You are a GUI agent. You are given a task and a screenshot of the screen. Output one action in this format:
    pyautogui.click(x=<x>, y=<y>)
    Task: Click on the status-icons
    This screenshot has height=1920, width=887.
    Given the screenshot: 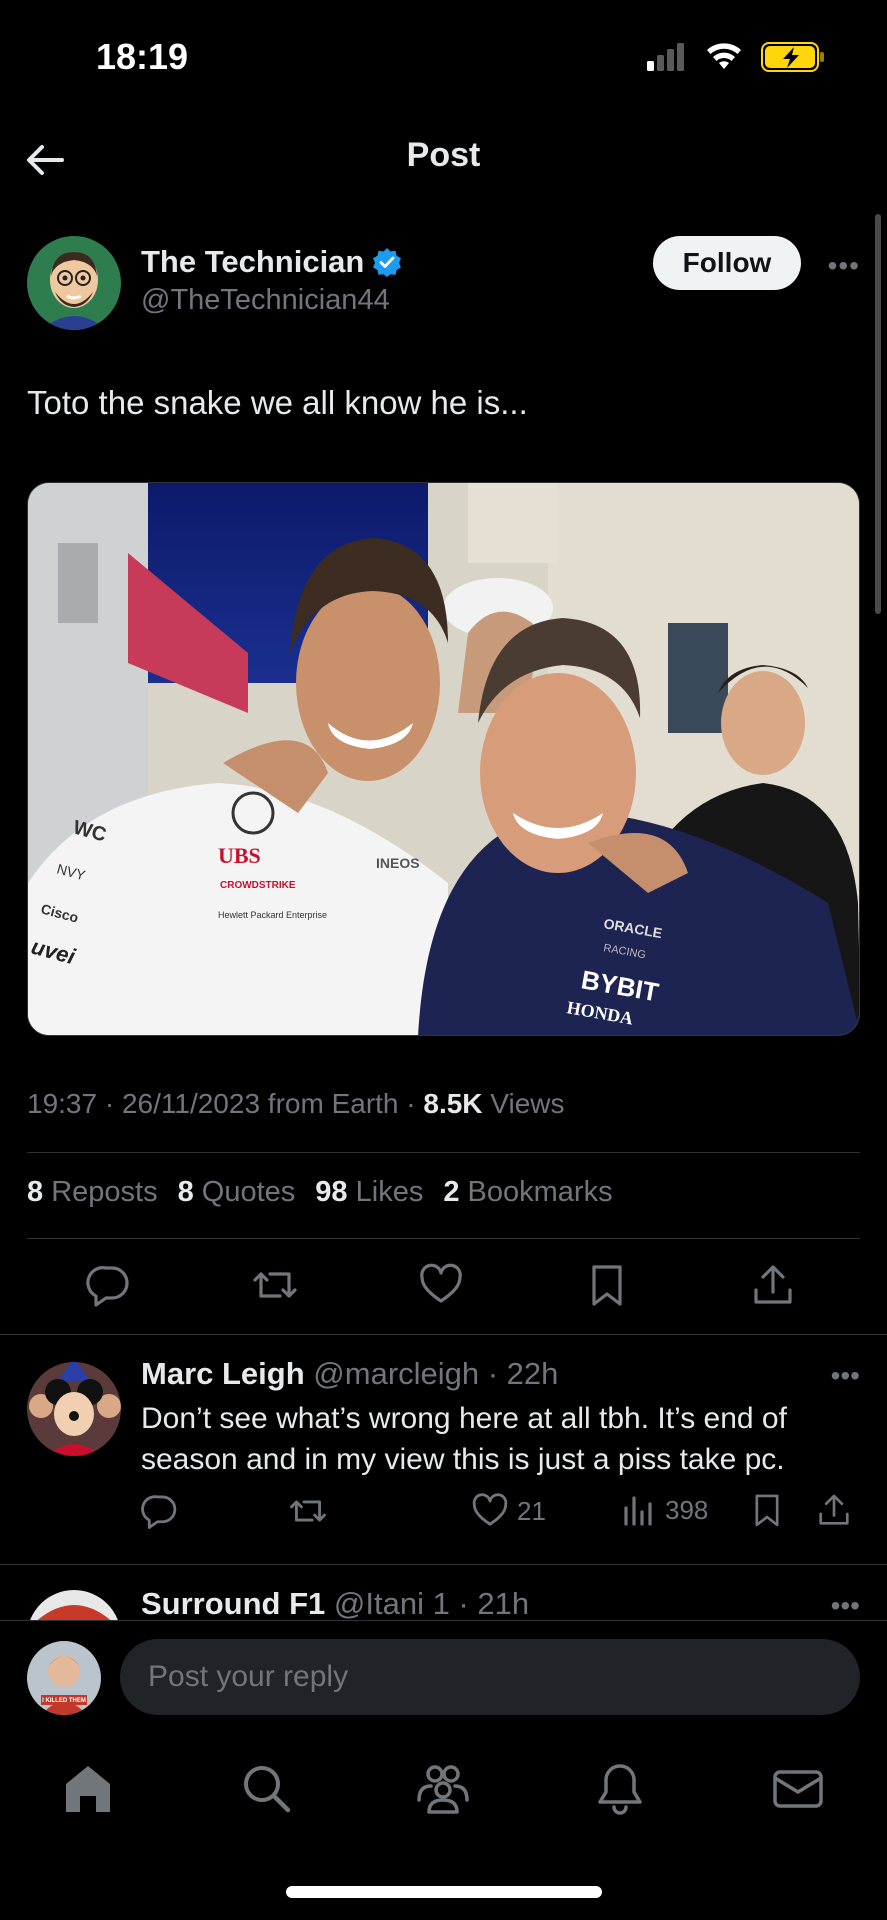 What is the action you would take?
    pyautogui.click(x=736, y=57)
    